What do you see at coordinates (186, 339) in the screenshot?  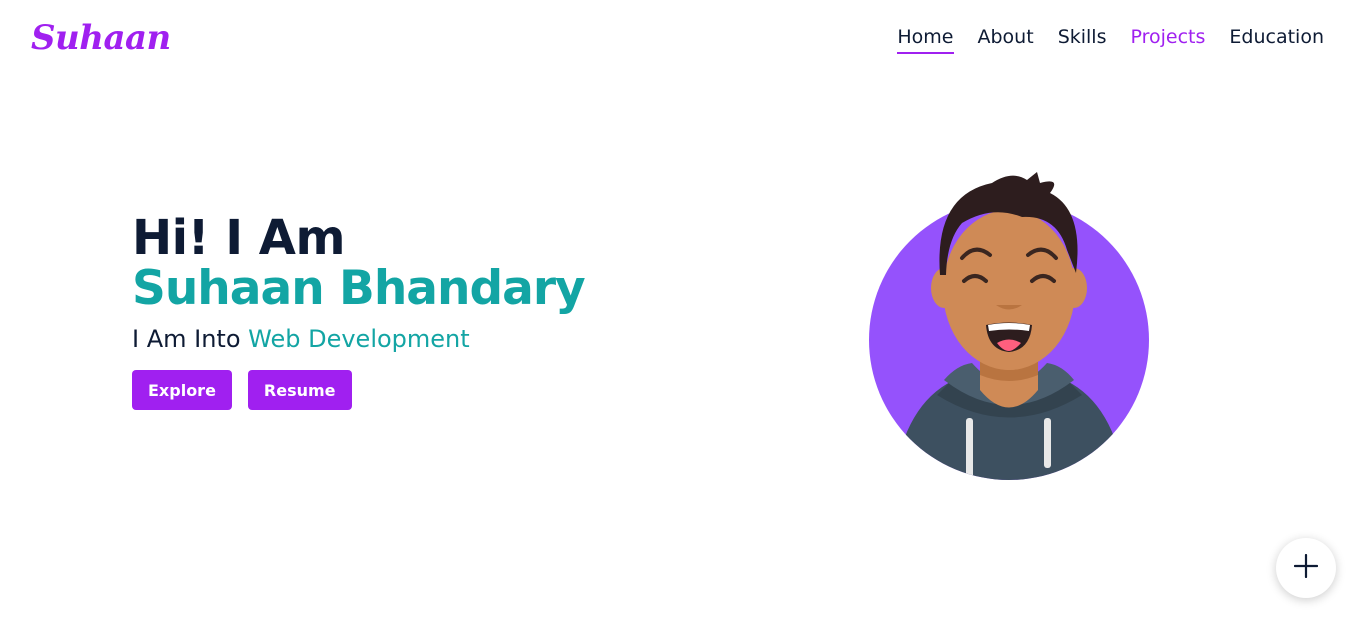 I see `tagline-prefix: I Am Into` at bounding box center [186, 339].